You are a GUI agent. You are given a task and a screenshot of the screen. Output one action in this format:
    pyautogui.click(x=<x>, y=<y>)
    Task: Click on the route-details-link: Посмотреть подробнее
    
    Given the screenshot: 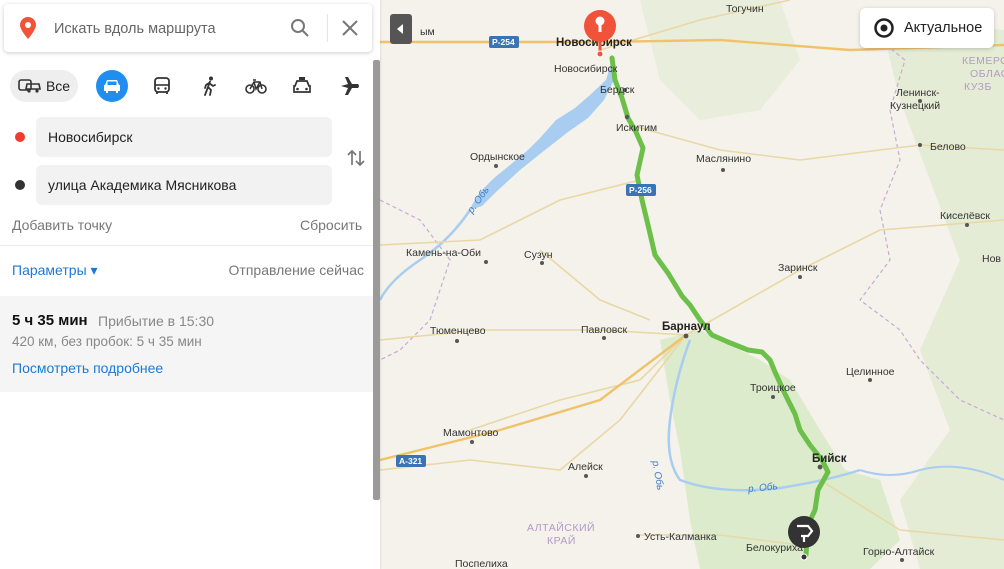 What is the action you would take?
    pyautogui.click(x=87, y=368)
    